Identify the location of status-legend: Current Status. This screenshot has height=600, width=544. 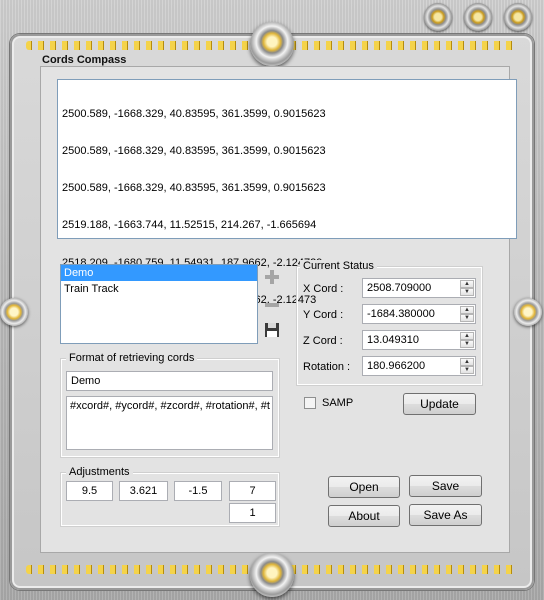
(338, 266).